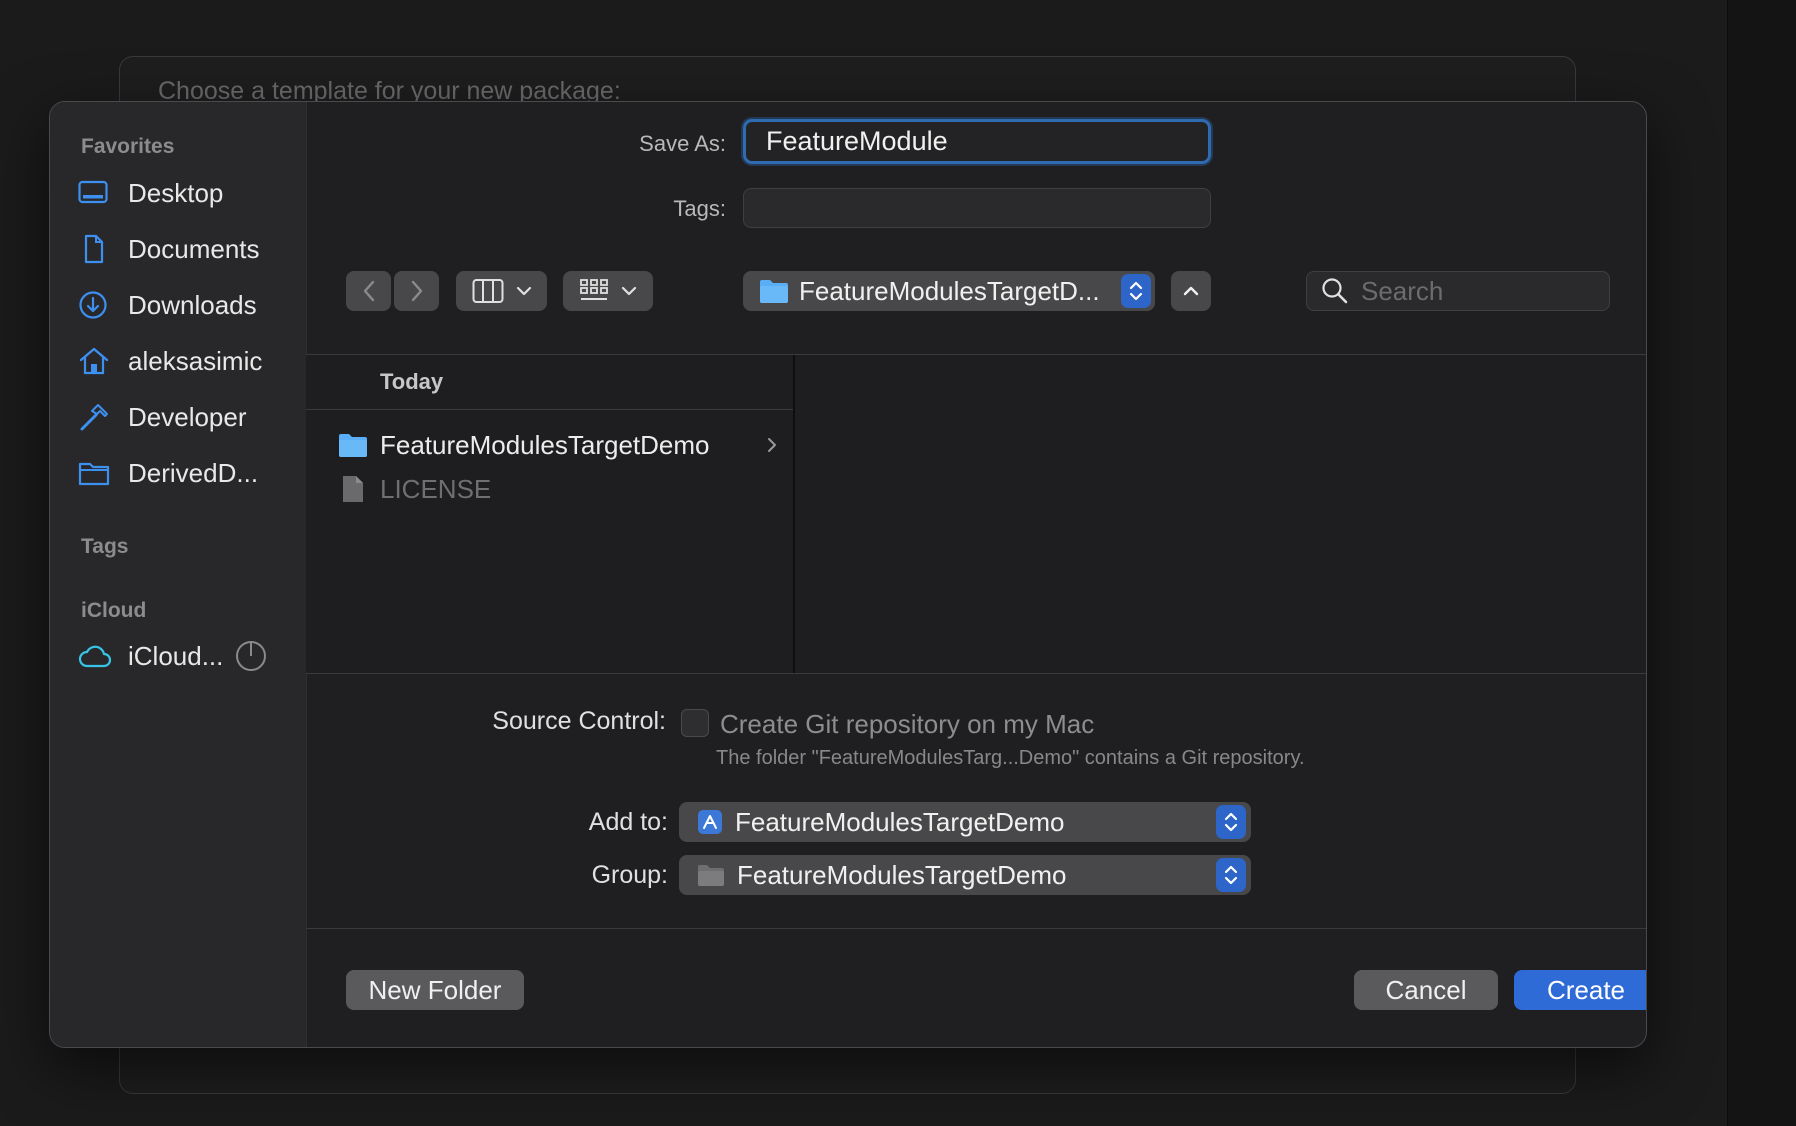 The image size is (1796, 1126). I want to click on sidebar-item-documents: Documents, so click(183, 249).